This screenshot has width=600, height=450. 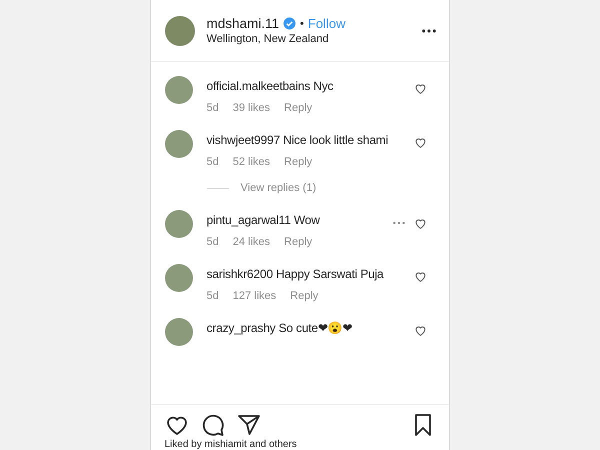 What do you see at coordinates (307, 39) in the screenshot?
I see `location-link: Wellington, New Zealand` at bounding box center [307, 39].